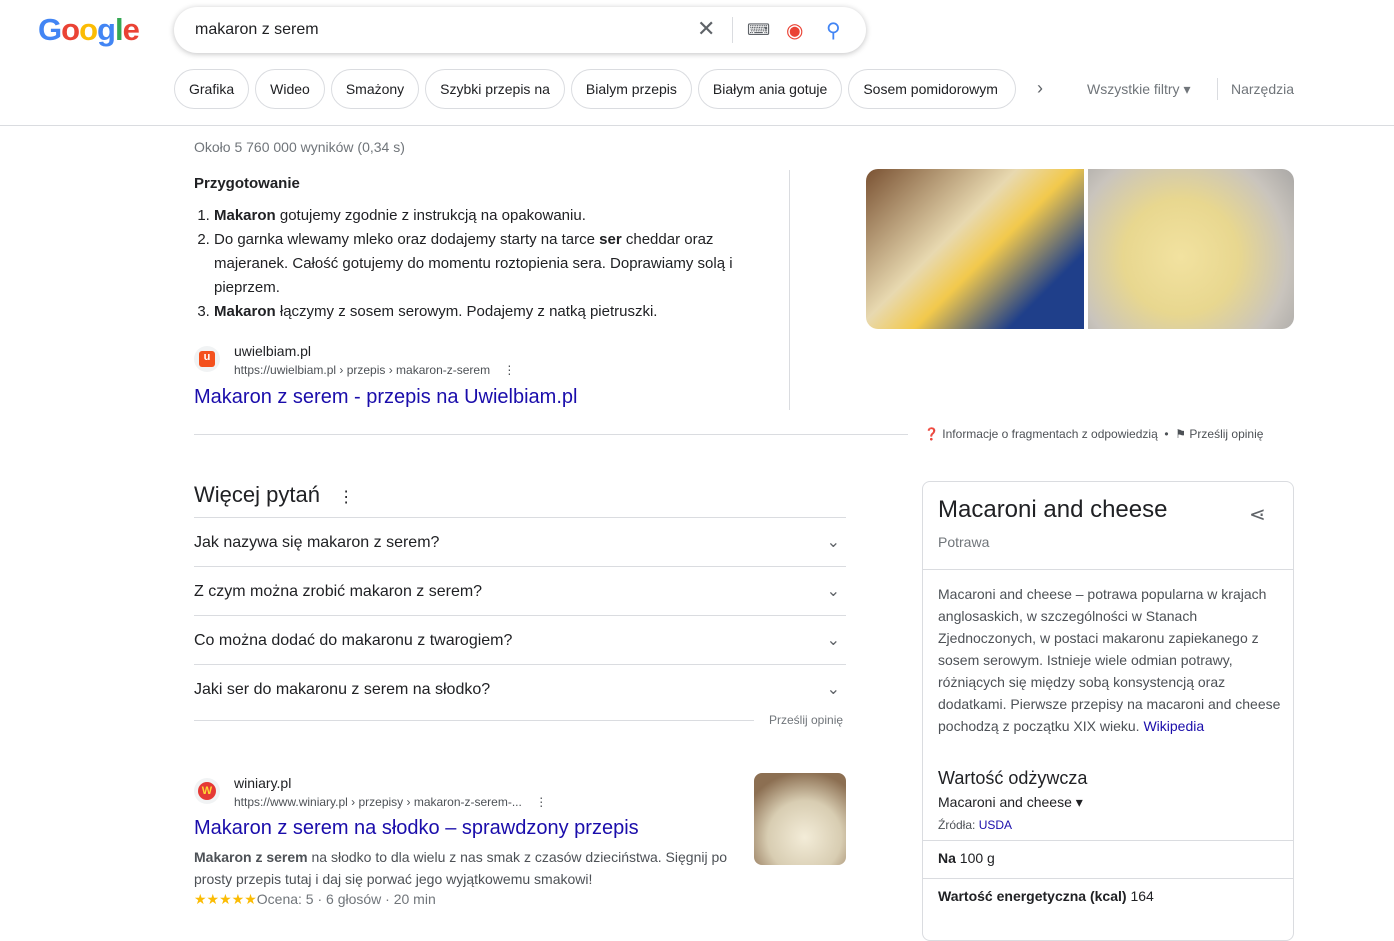 This screenshot has width=1394, height=941. Describe the element at coordinates (800, 819) in the screenshot. I see `result-thumbnail` at that location.